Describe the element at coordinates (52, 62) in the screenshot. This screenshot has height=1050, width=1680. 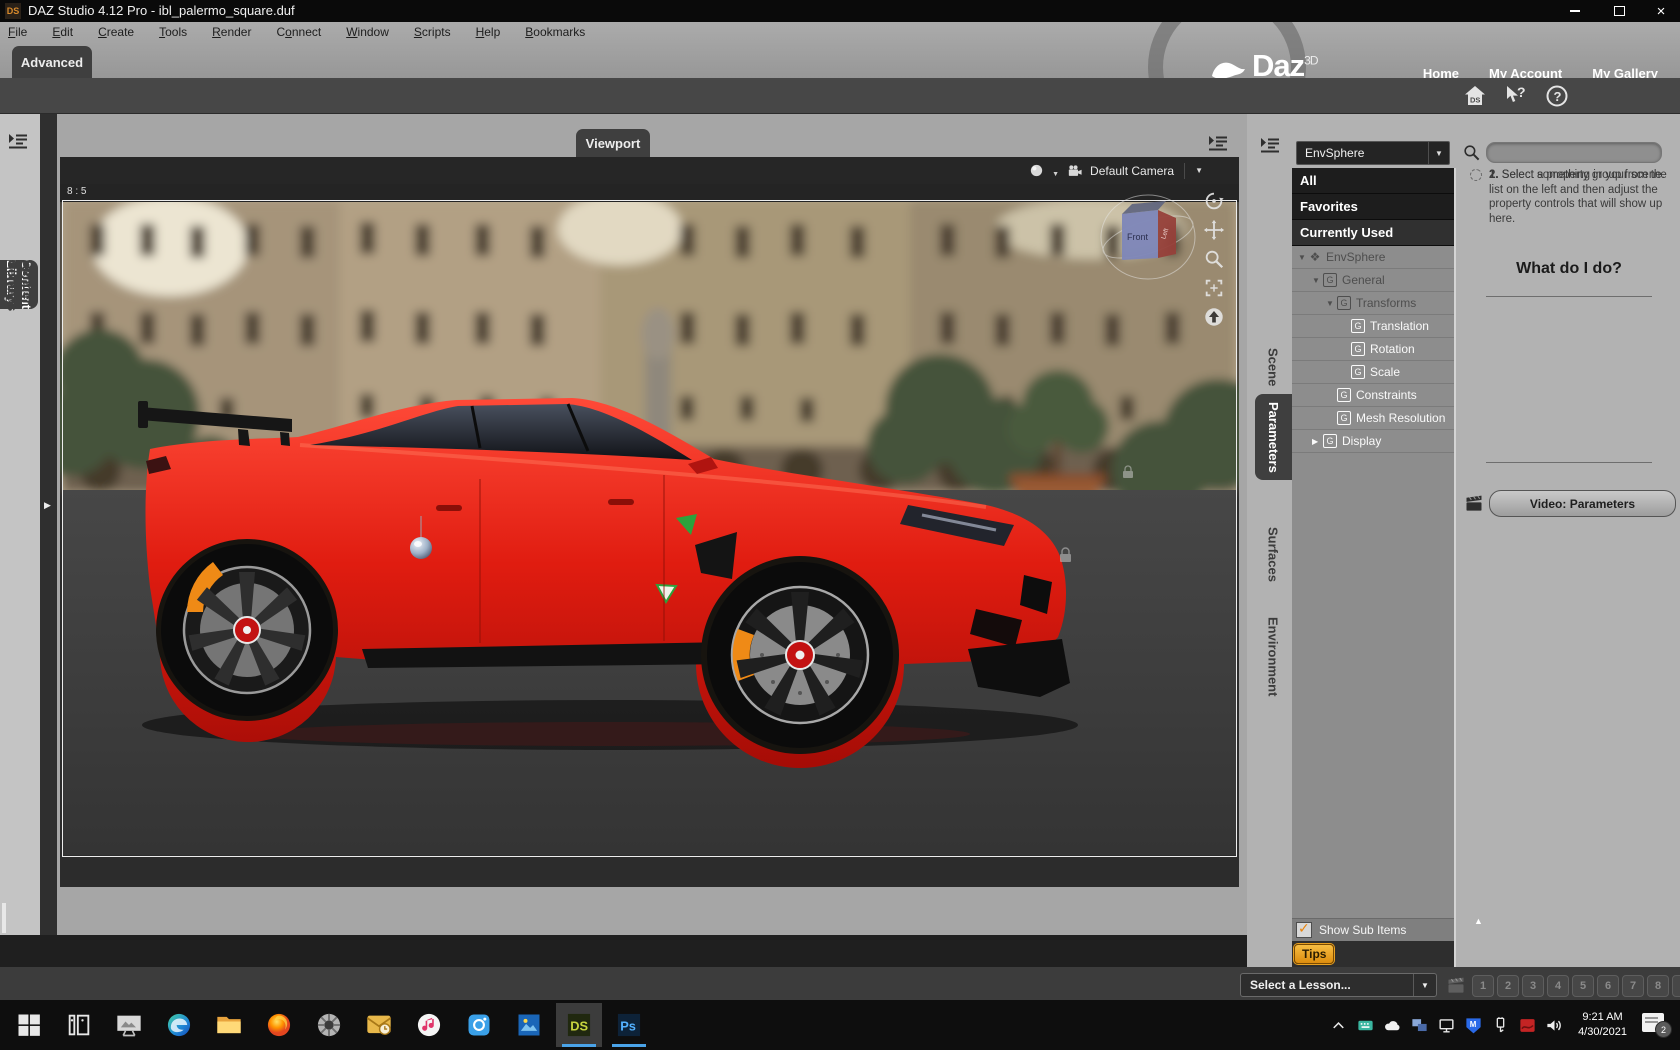
I see `workspace-tab-advanced: Advanced` at that location.